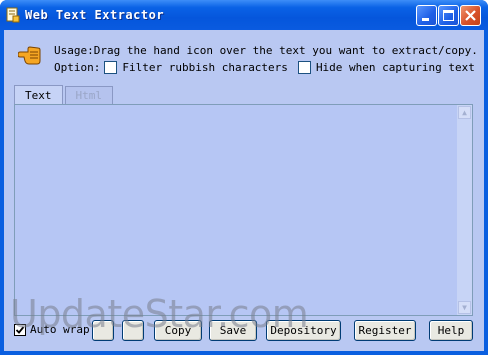 Image resolution: width=488 pixels, height=355 pixels. Describe the element at coordinates (425, 19) in the screenshot. I see `minimize-icon` at that location.